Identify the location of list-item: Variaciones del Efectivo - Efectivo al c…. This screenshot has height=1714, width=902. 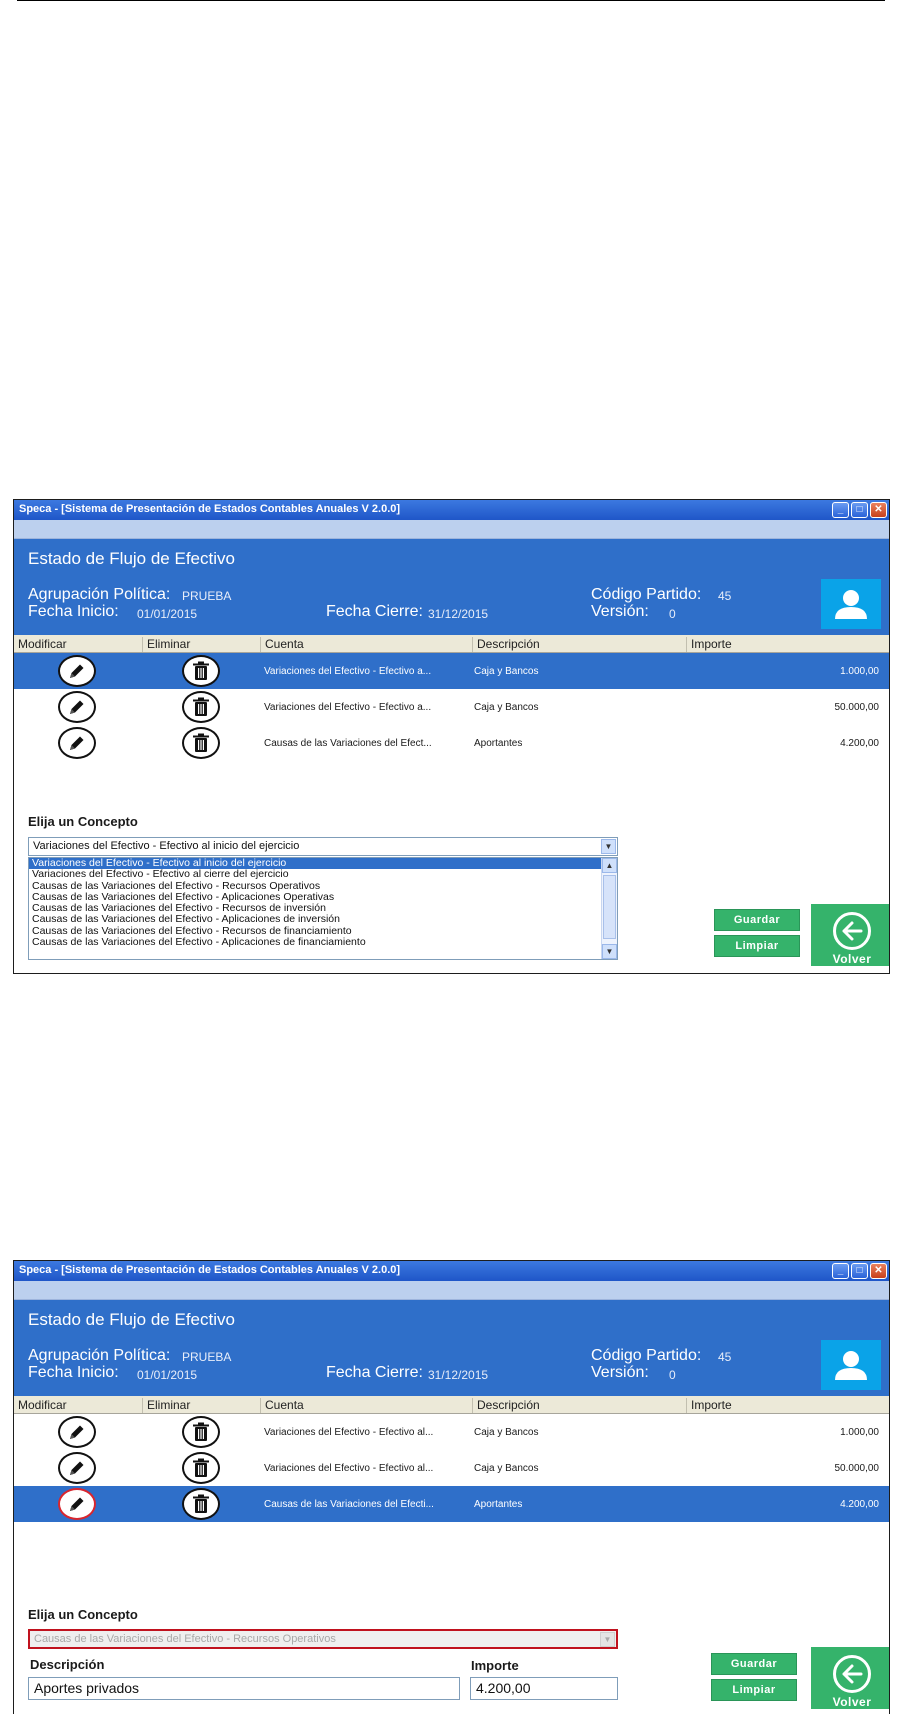
(323, 874).